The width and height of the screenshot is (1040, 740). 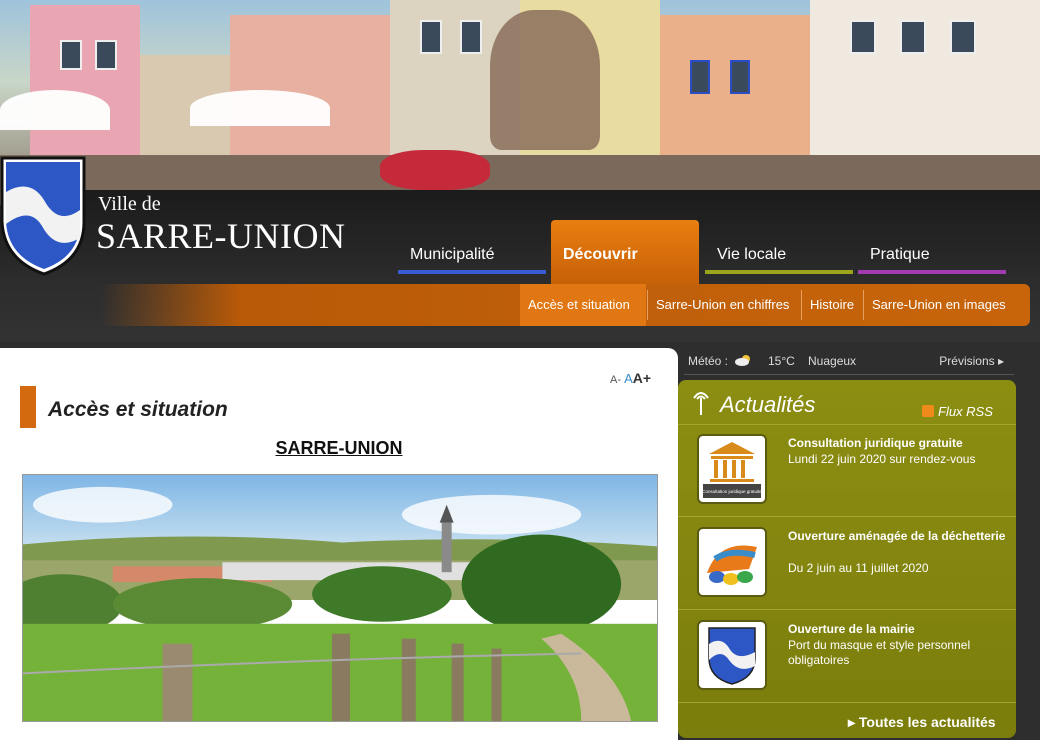 What do you see at coordinates (600, 254) in the screenshot?
I see `tab-label: Découvrir` at bounding box center [600, 254].